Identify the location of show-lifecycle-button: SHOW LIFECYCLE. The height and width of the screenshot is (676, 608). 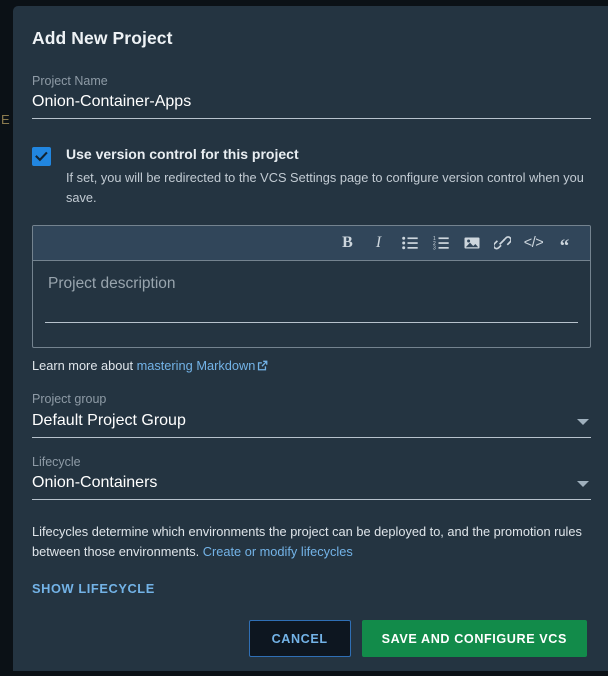
(93, 588).